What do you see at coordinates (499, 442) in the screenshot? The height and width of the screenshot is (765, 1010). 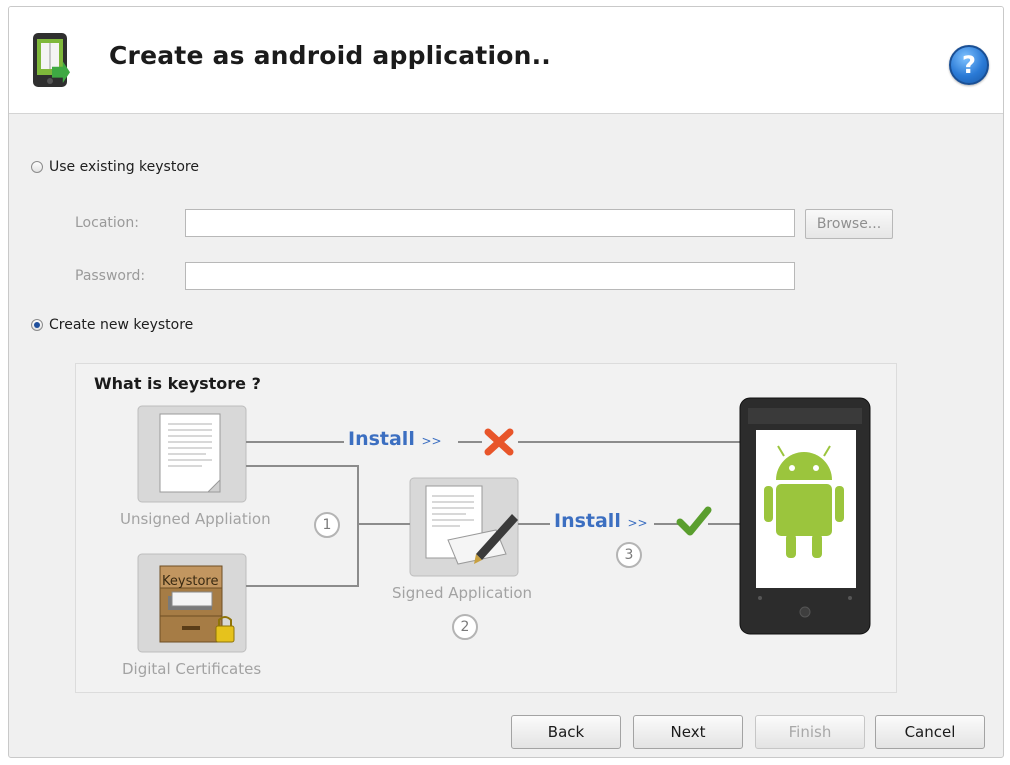 I see `install-fail-x-icon` at bounding box center [499, 442].